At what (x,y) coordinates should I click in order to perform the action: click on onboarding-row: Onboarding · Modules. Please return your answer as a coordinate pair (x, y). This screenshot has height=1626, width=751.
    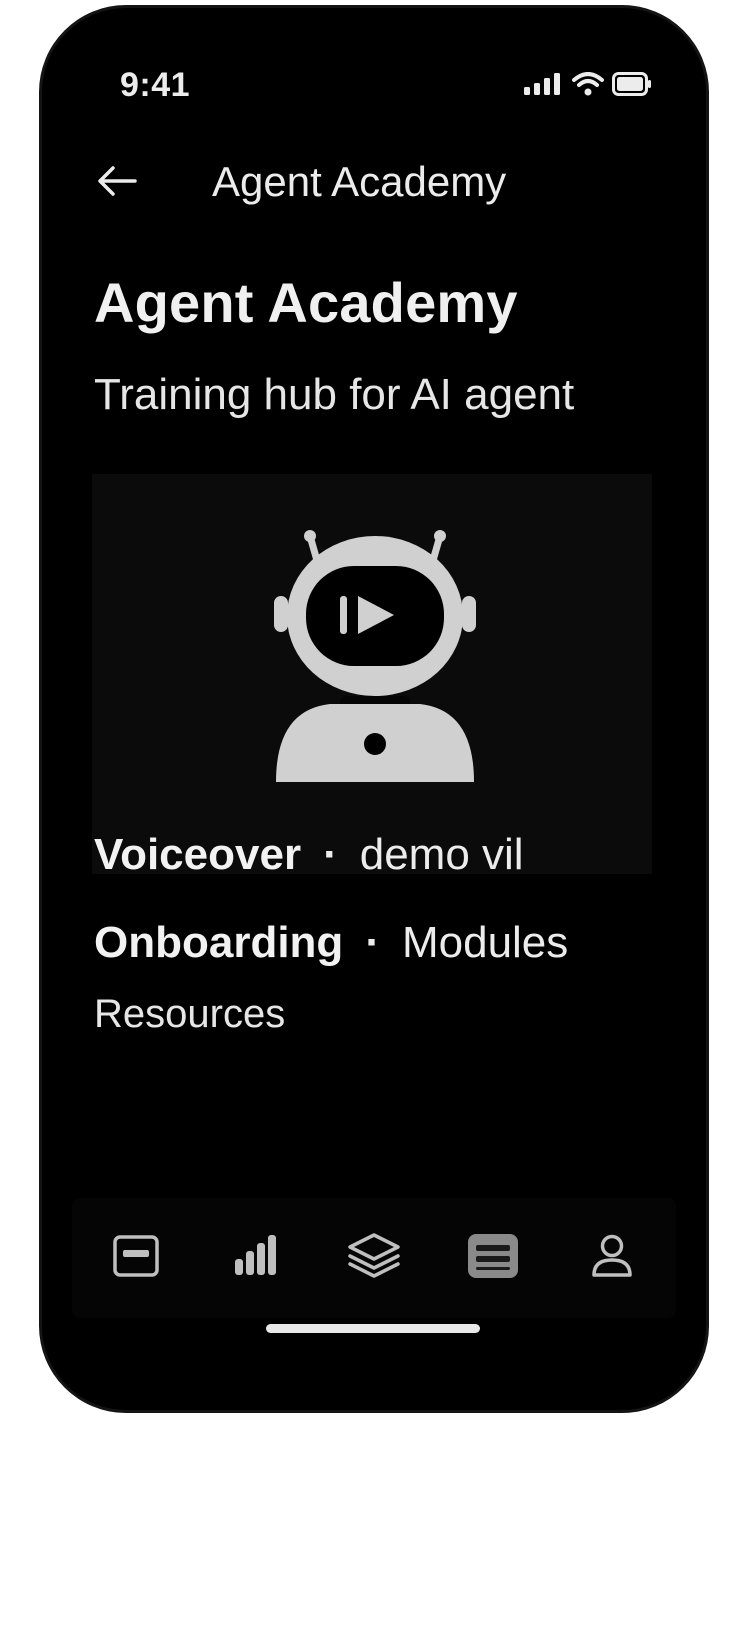
    Looking at the image, I should click on (331, 943).